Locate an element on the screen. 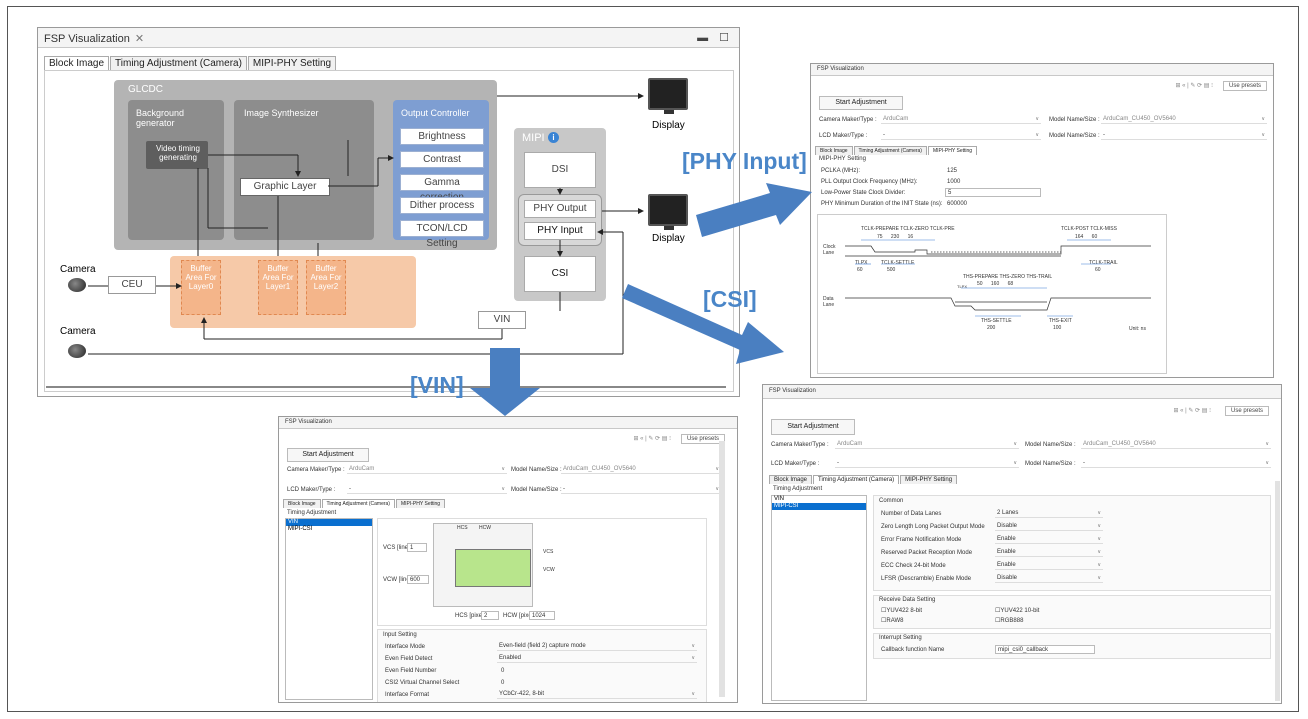 This screenshot has width=1308, height=719. csi-callout: [CSI] is located at coordinates (730, 299).